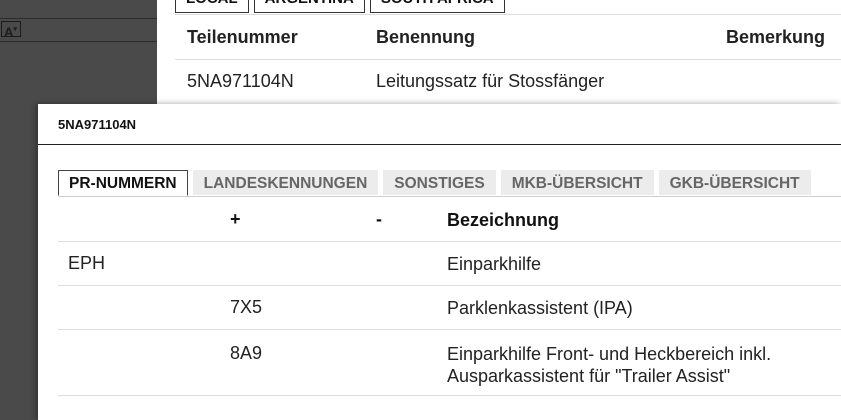  What do you see at coordinates (87, 263) in the screenshot?
I see `cell-pr-code: EPH` at bounding box center [87, 263].